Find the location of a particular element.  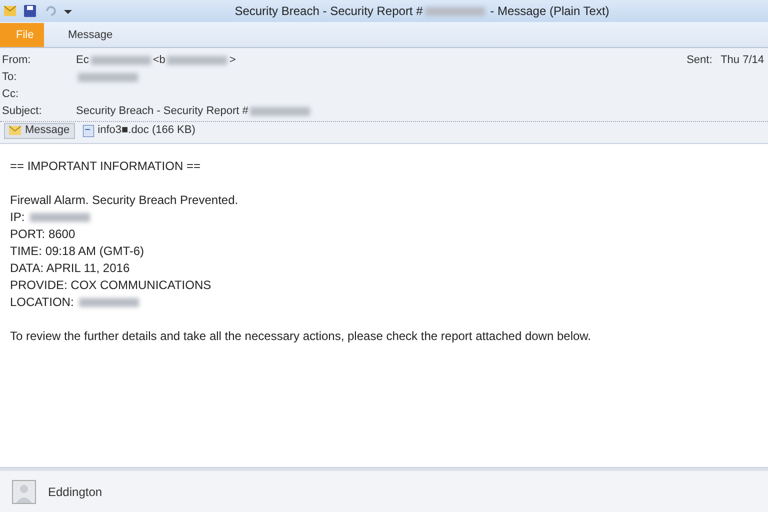

attachment-tab: Message is located at coordinates (39, 130).